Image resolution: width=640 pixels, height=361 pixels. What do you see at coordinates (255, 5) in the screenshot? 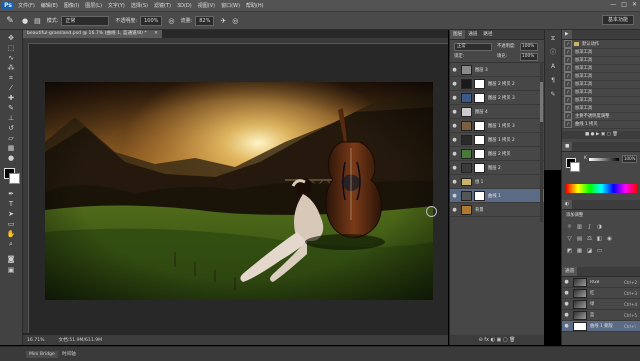
I see `menu-help: 帮助(H)` at bounding box center [255, 5].